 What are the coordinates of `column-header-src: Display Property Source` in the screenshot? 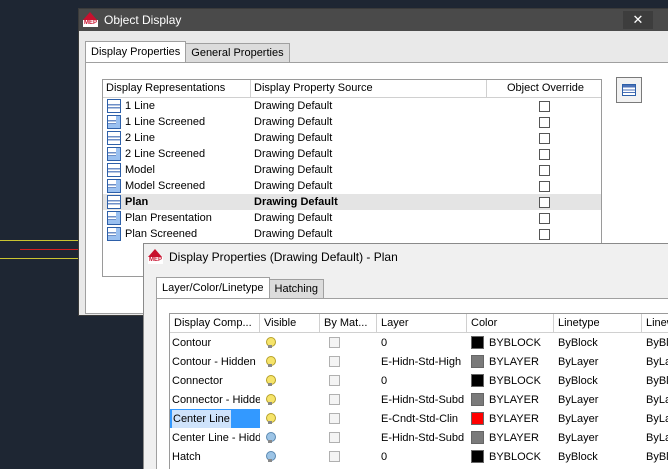 It's located at (369, 88).